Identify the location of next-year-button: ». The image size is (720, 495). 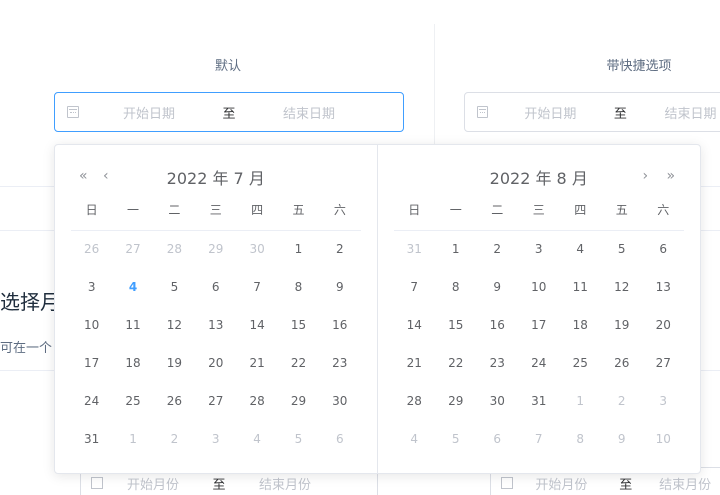
(671, 176).